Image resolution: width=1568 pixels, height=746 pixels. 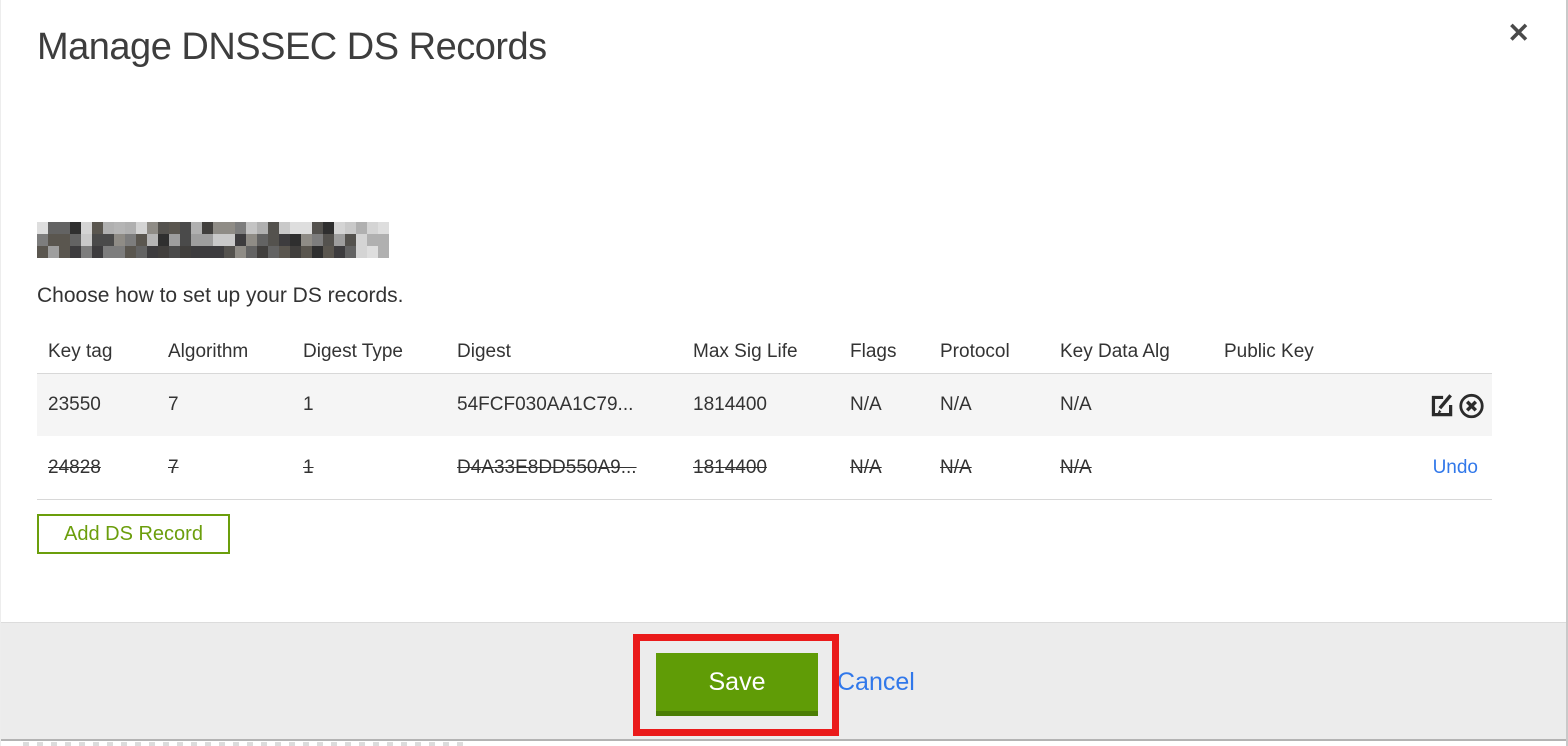 I want to click on background-page-sliver, so click(x=783, y=743).